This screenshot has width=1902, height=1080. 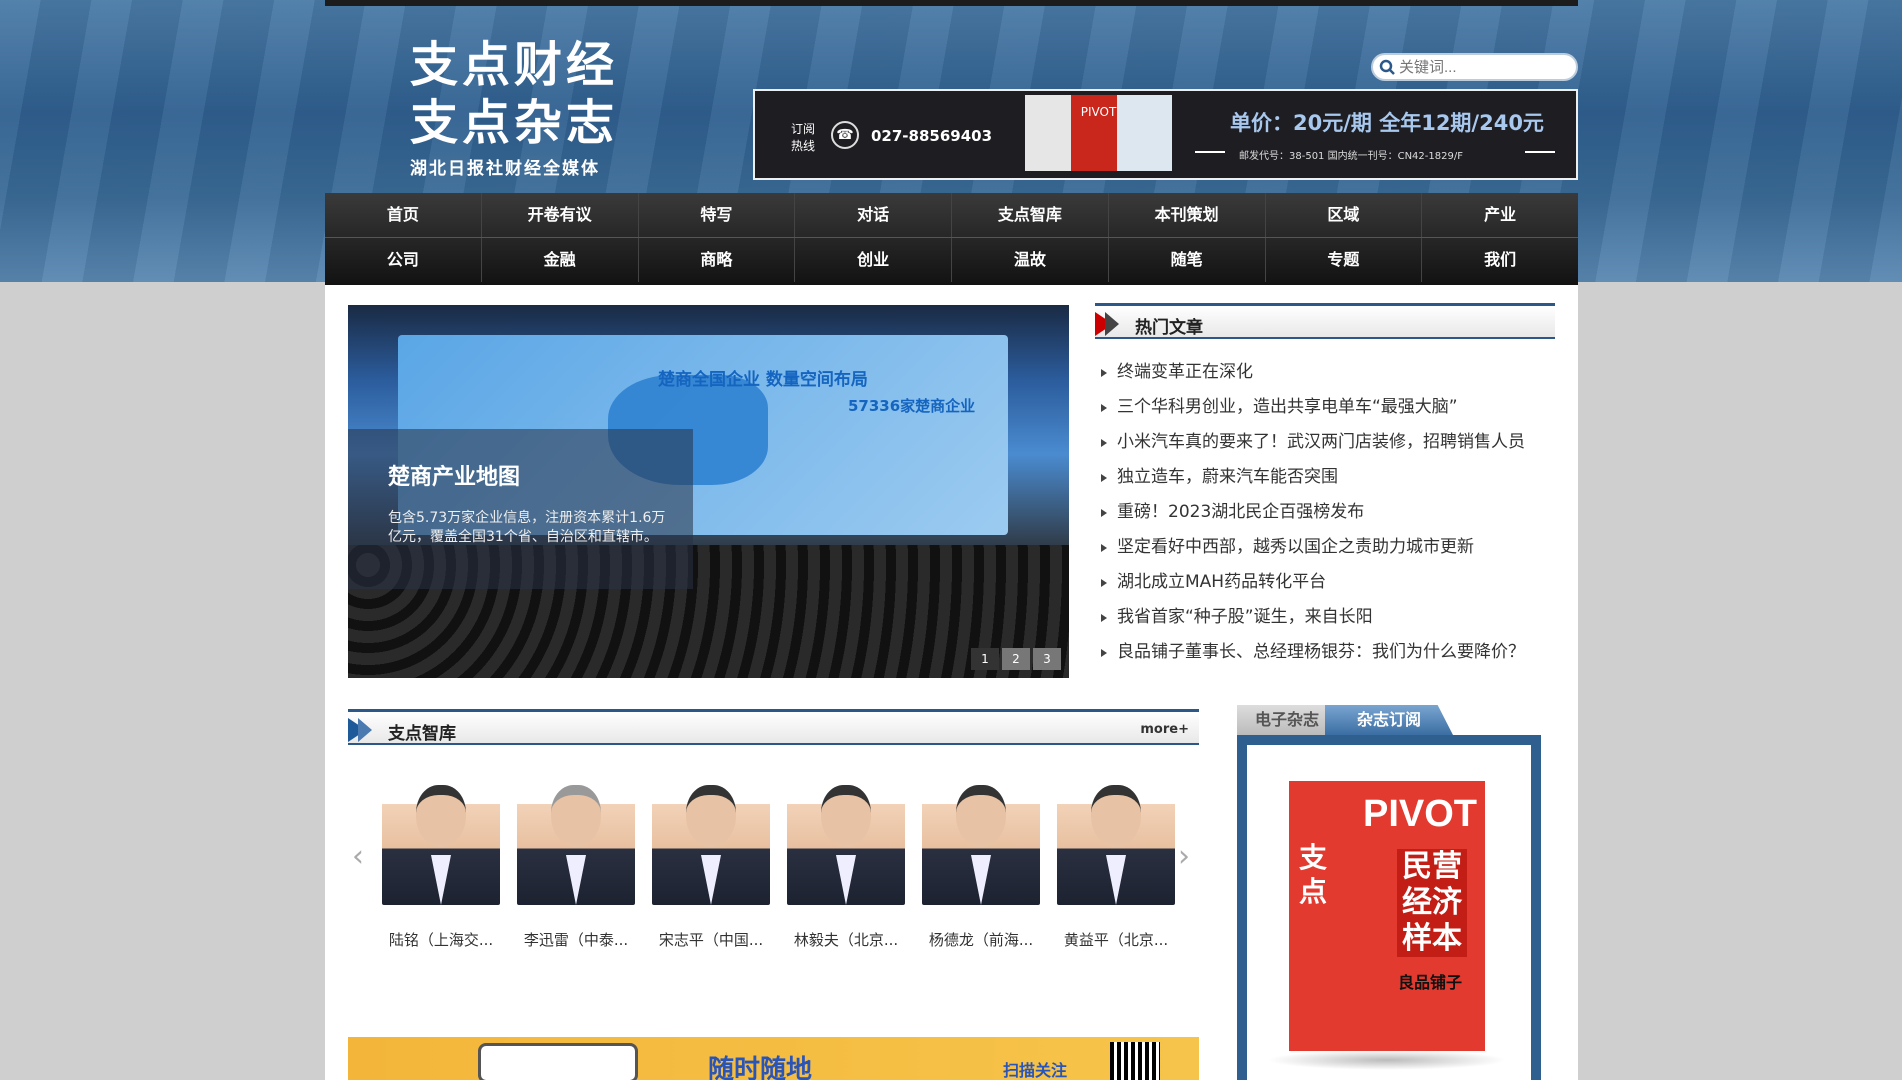 What do you see at coordinates (912, 406) in the screenshot?
I see `slide-screen-stat: 57336家楚商企业` at bounding box center [912, 406].